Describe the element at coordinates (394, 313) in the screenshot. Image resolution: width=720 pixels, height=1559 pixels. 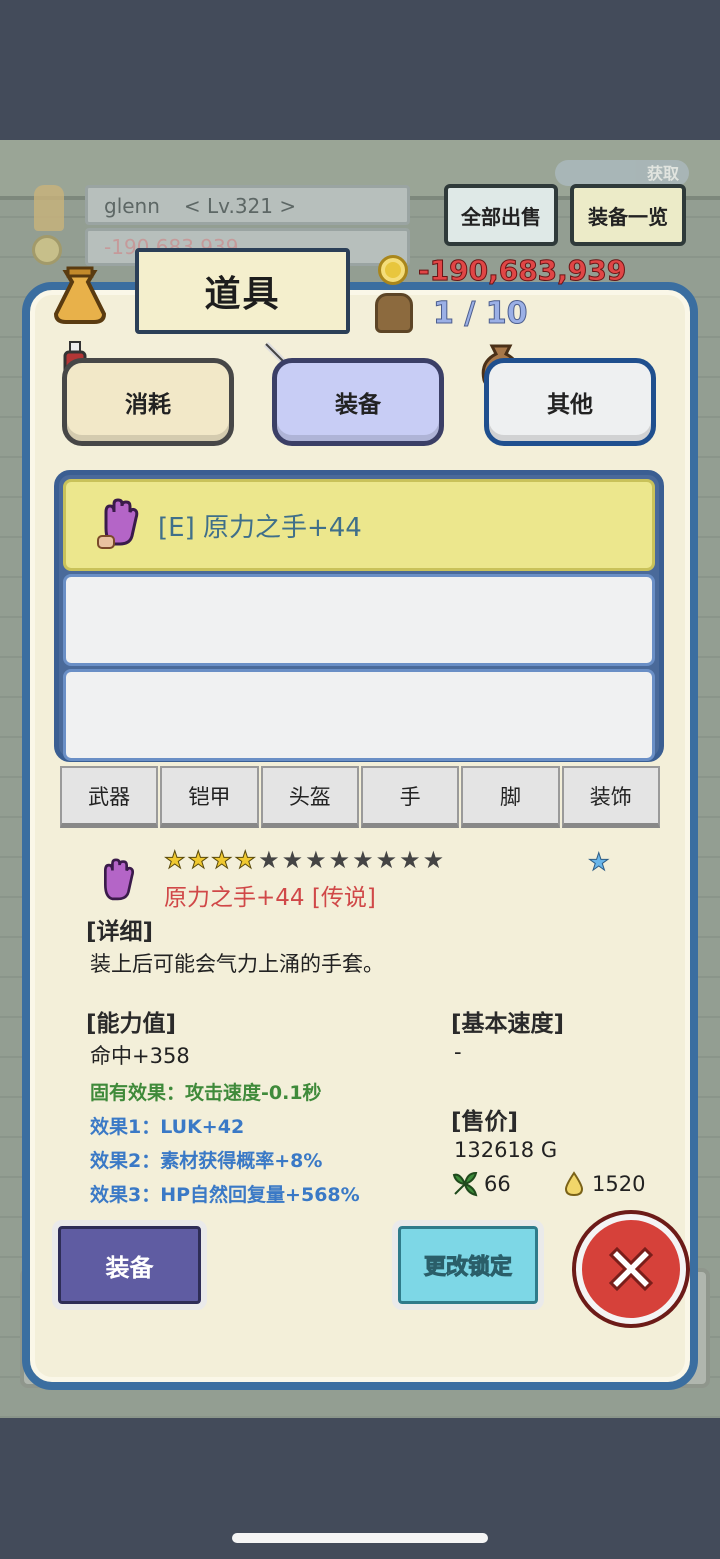
I see `backpack-icon` at that location.